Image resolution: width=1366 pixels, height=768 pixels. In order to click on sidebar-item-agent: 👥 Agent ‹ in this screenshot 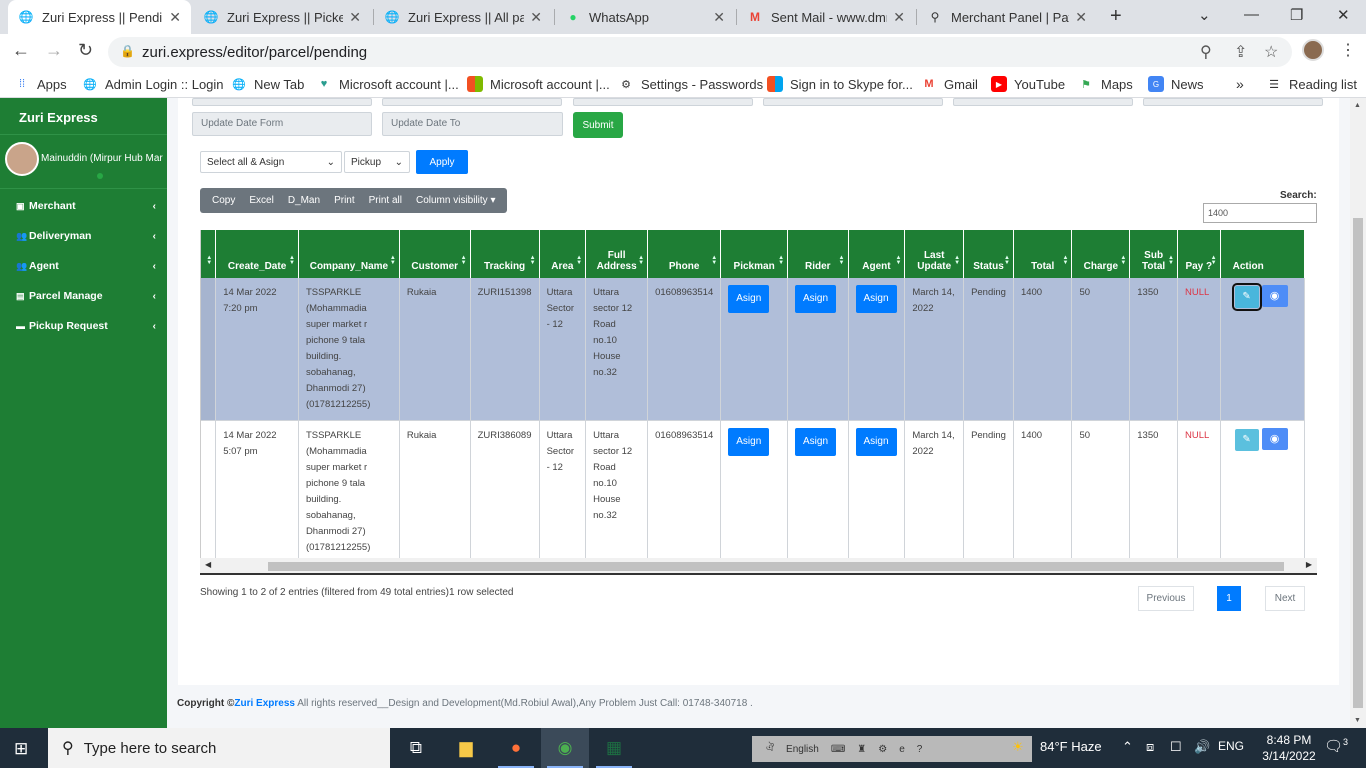, I will do `click(86, 266)`.